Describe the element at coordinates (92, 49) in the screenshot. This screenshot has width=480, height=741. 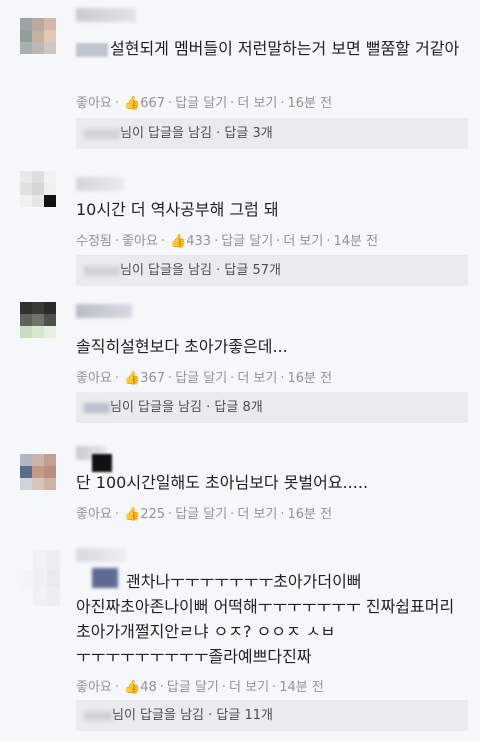
I see `blurred-name-tag` at that location.